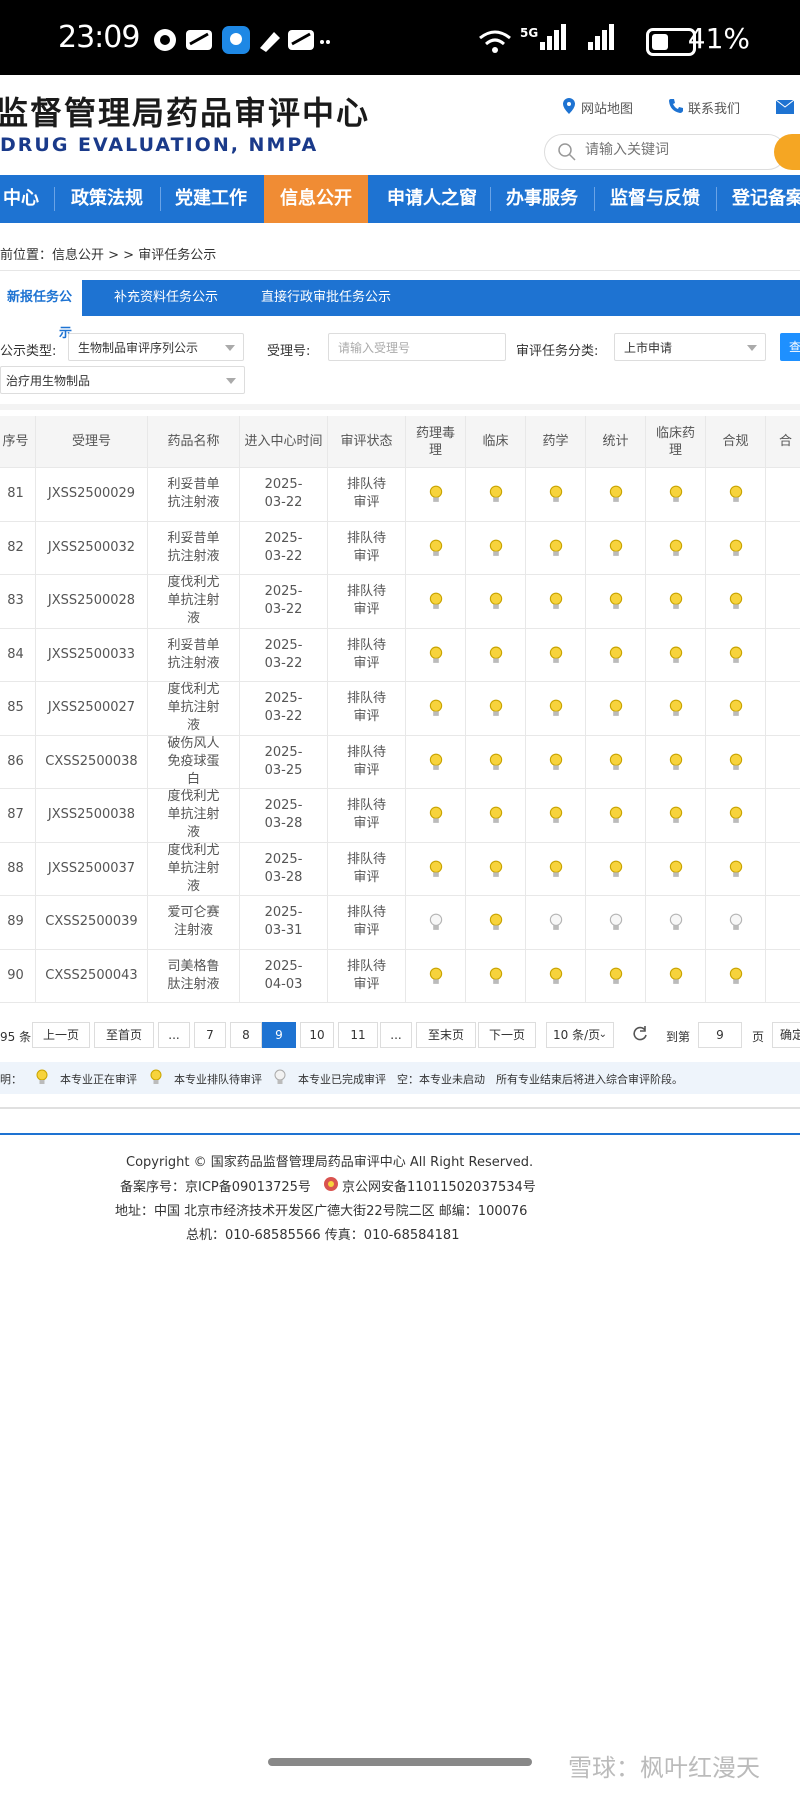 This screenshot has height=1793, width=800. Describe the element at coordinates (26, 255) in the screenshot. I see `breadcrumb-label: 前位置：` at that location.